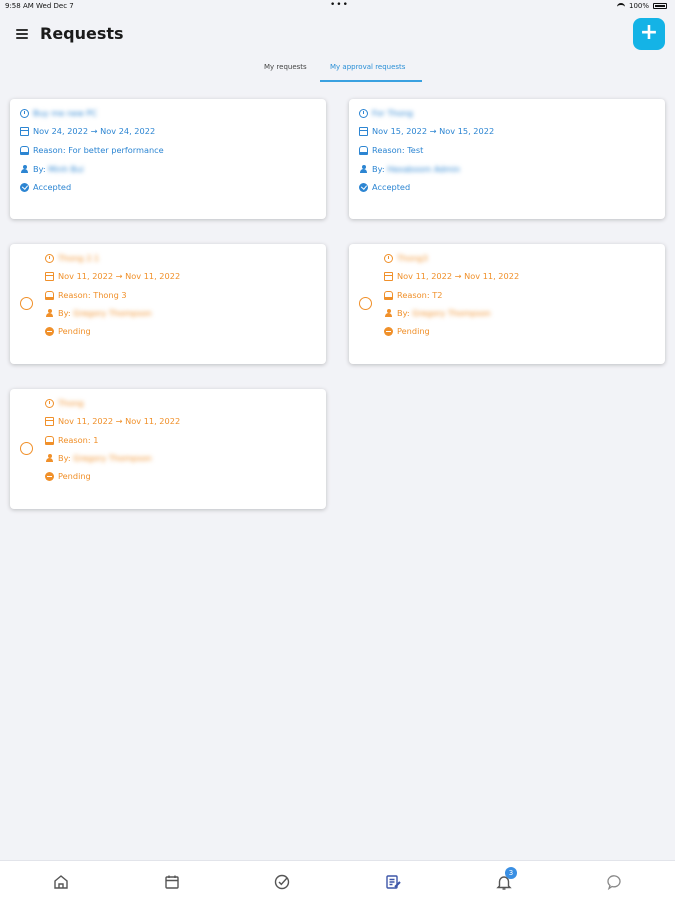 The width and height of the screenshot is (675, 900). Describe the element at coordinates (511, 873) in the screenshot. I see `notification-badge: 3` at that location.